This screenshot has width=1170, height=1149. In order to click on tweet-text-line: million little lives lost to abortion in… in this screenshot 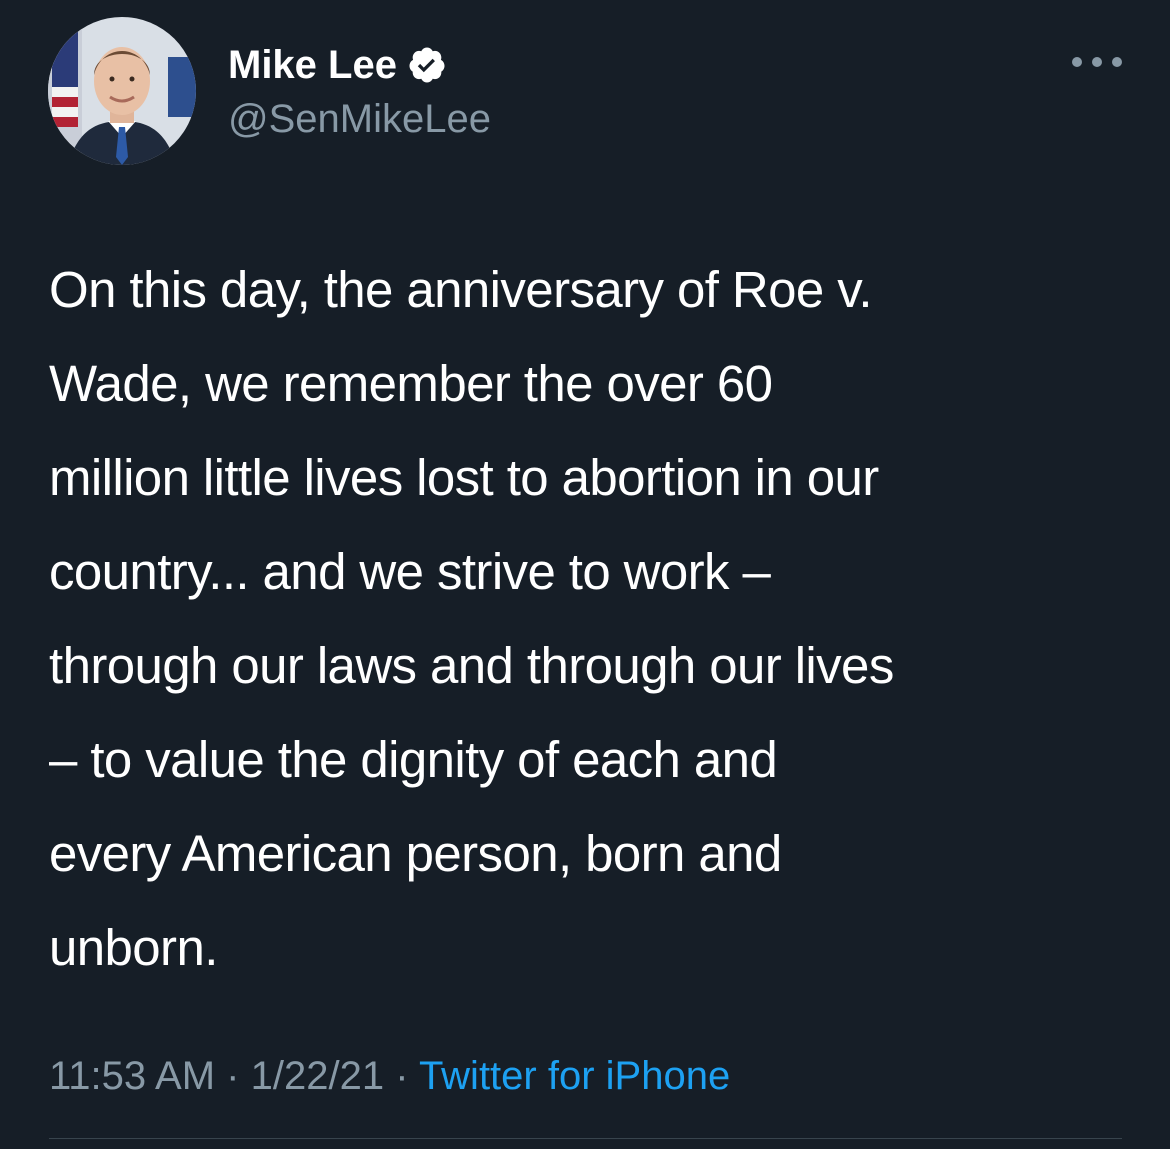, I will do `click(464, 477)`.